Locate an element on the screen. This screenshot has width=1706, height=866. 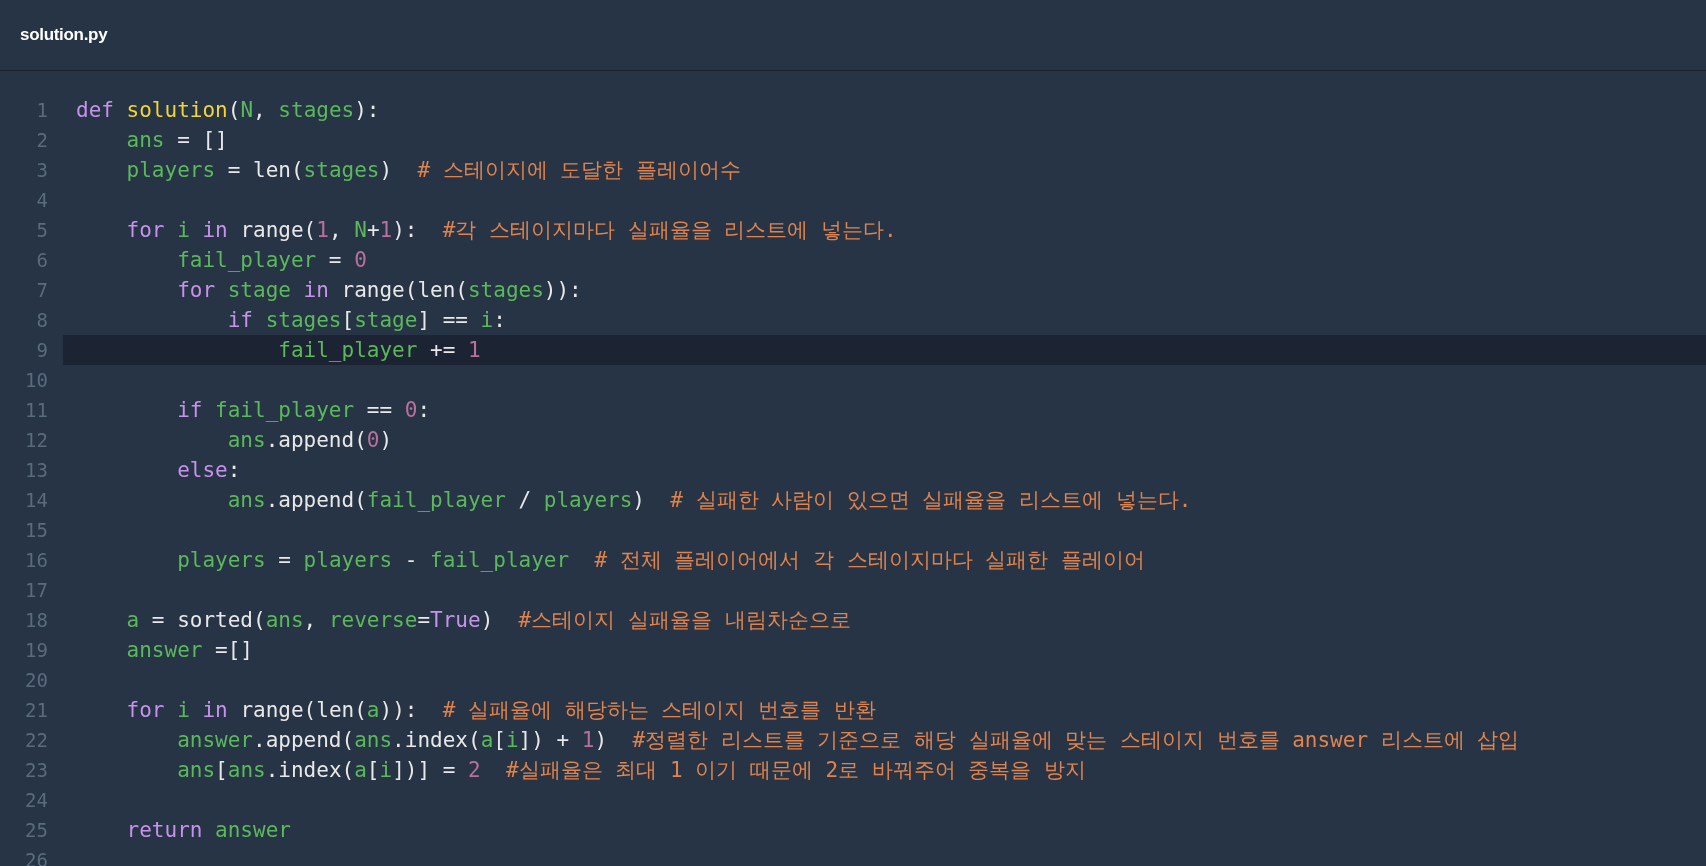
line-number: 20 is located at coordinates (36, 680).